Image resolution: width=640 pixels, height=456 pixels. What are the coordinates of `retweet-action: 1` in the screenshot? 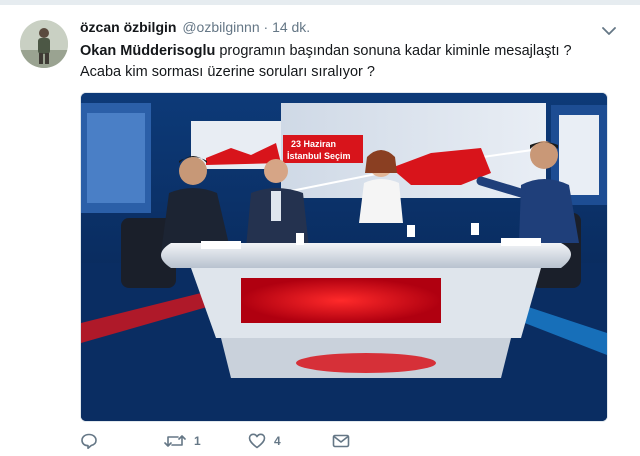 It's located at (182, 441).